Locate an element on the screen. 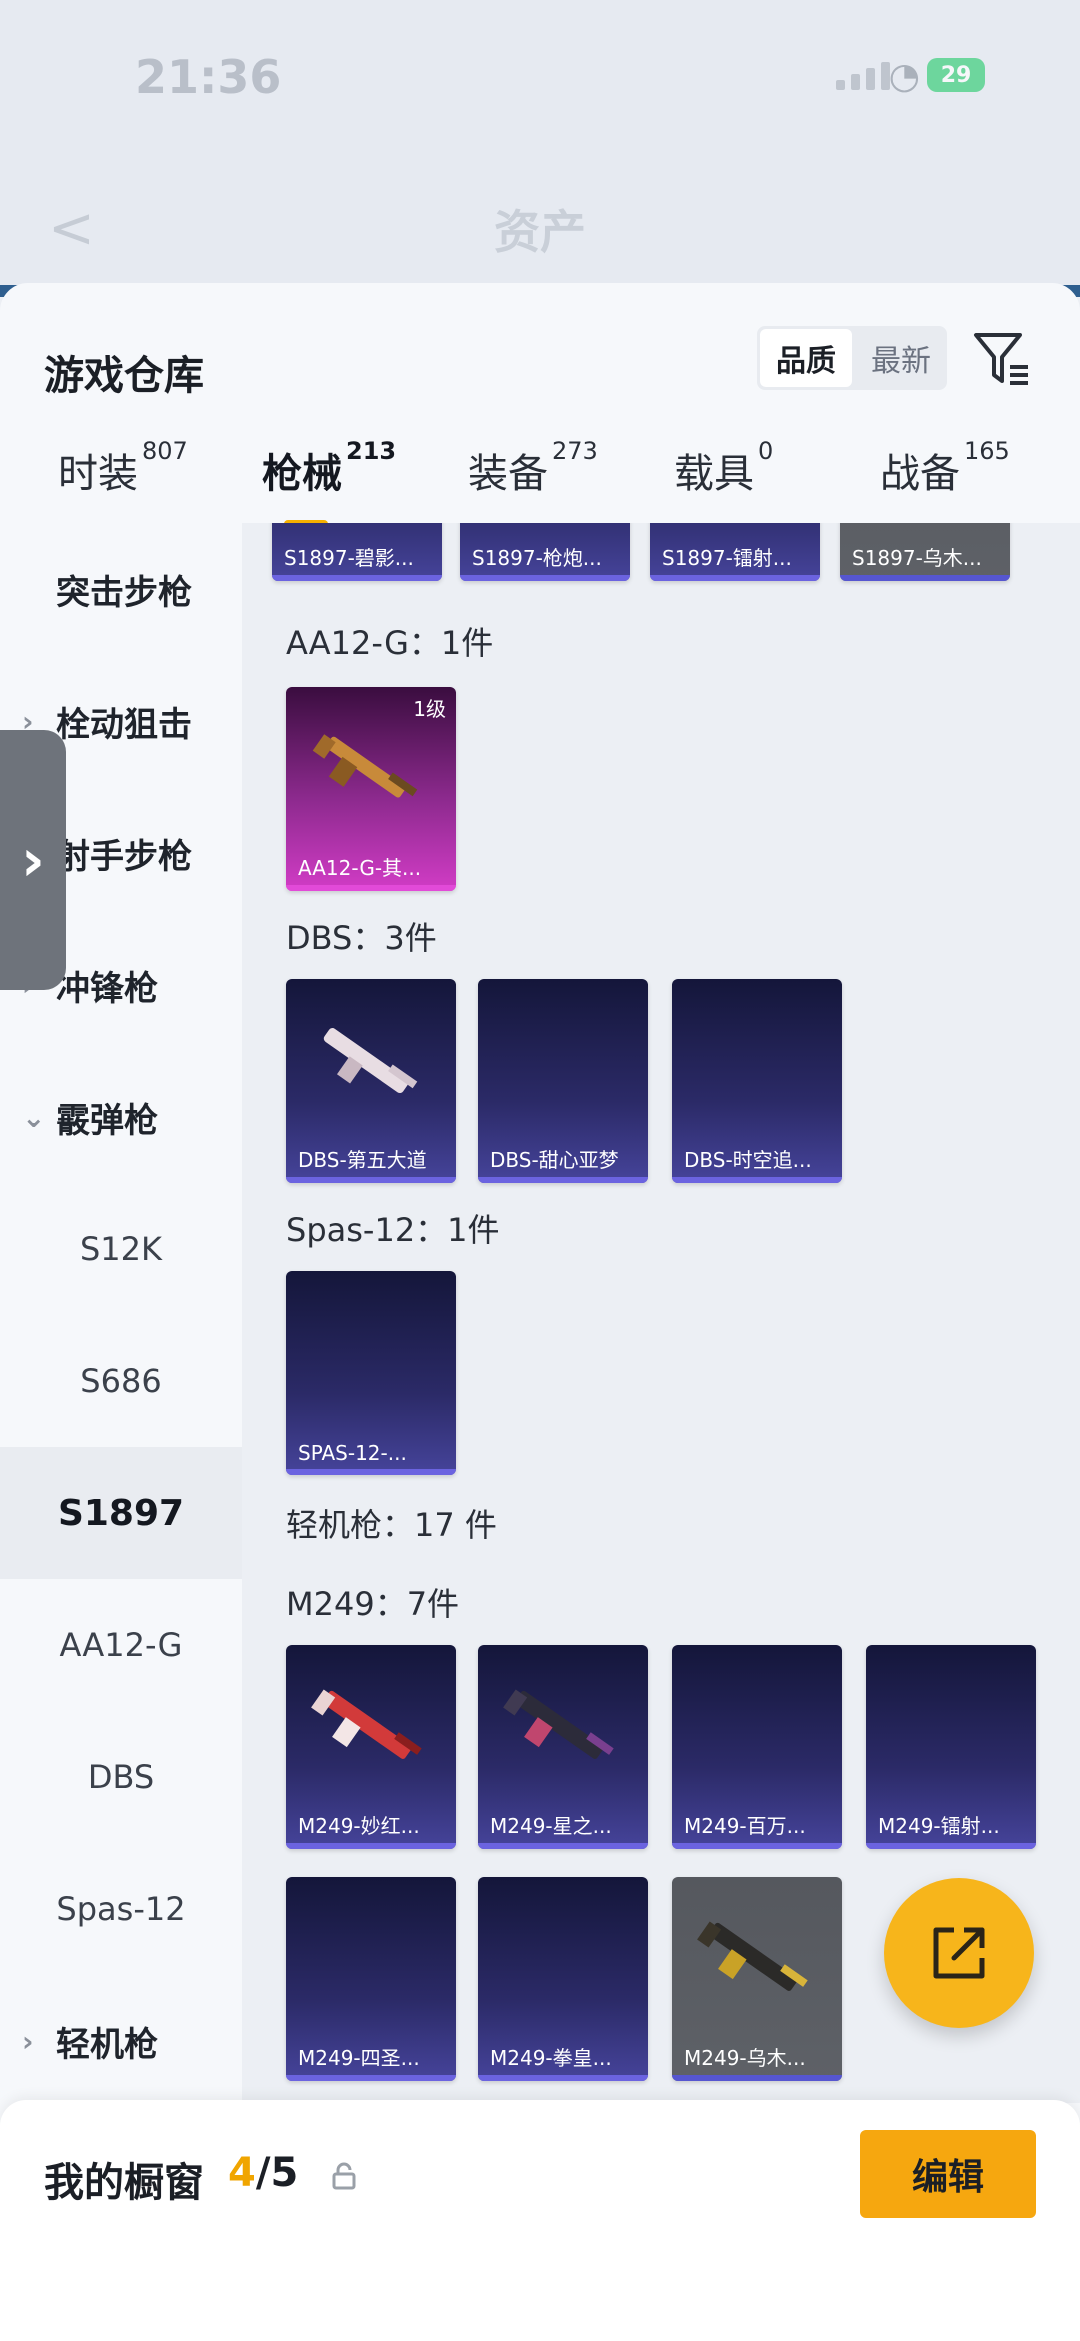  section-label-aa12g: AA12-G：1件 is located at coordinates (390, 643).